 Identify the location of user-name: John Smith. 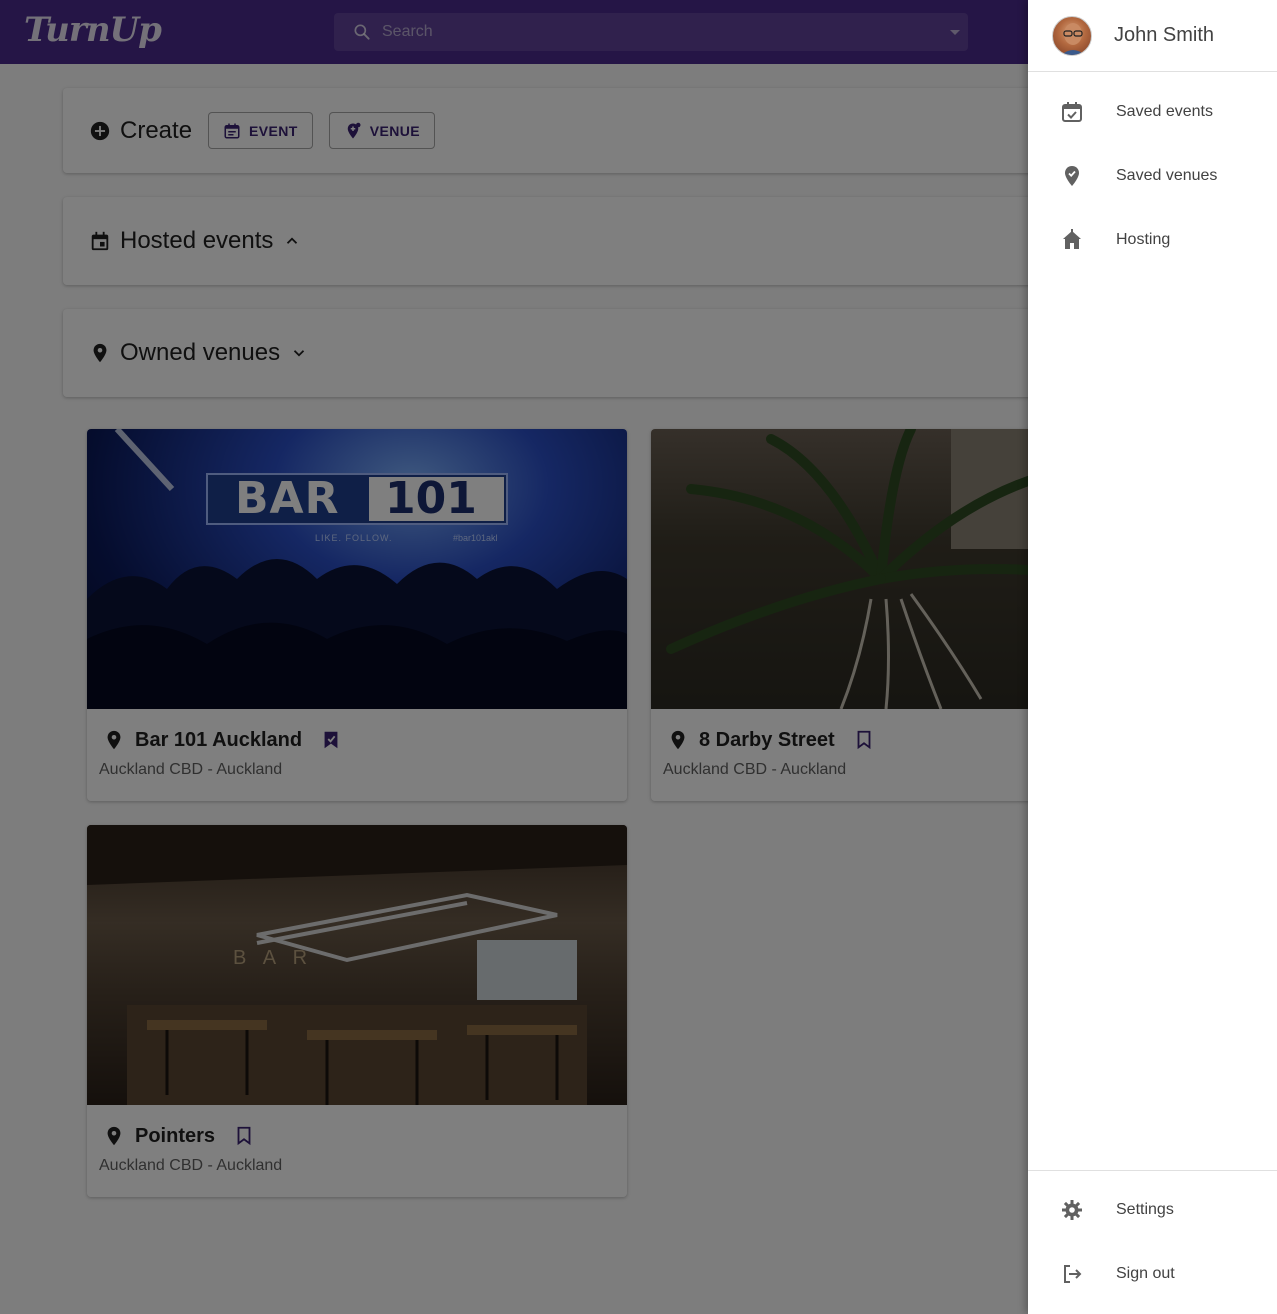
(1164, 35).